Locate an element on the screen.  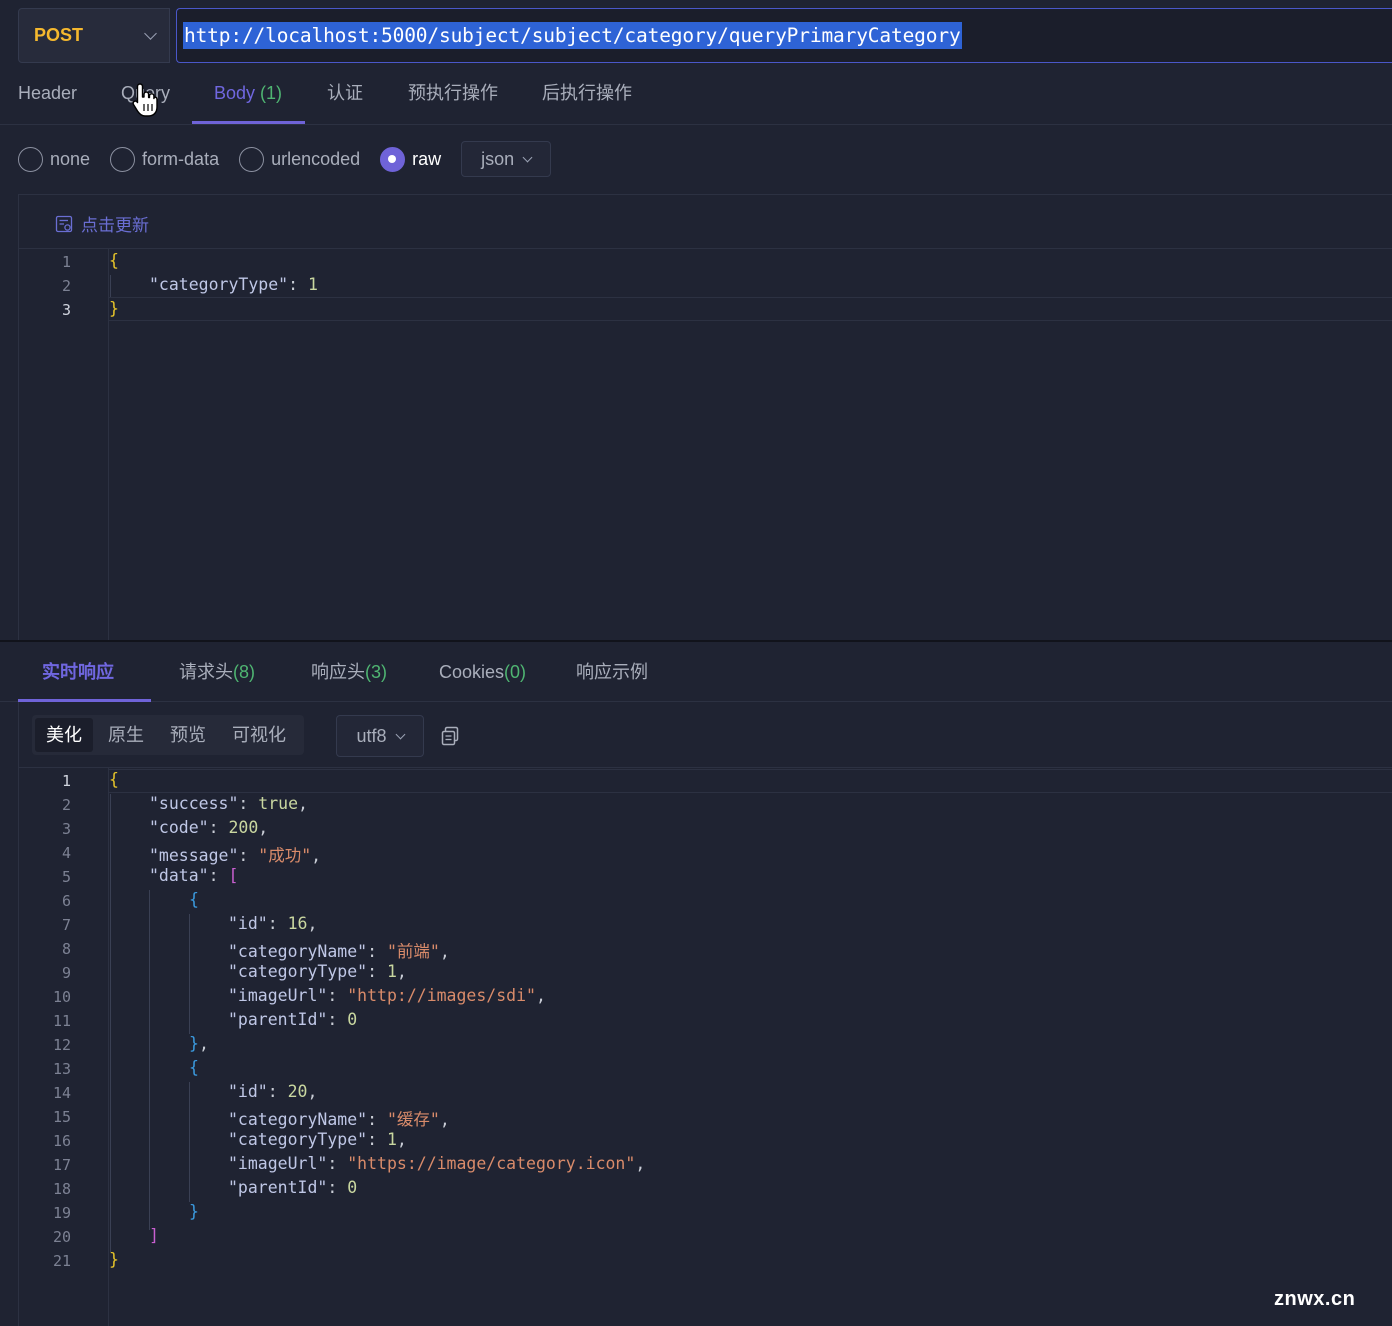
view-mode-preview: 预览 is located at coordinates (188, 735).